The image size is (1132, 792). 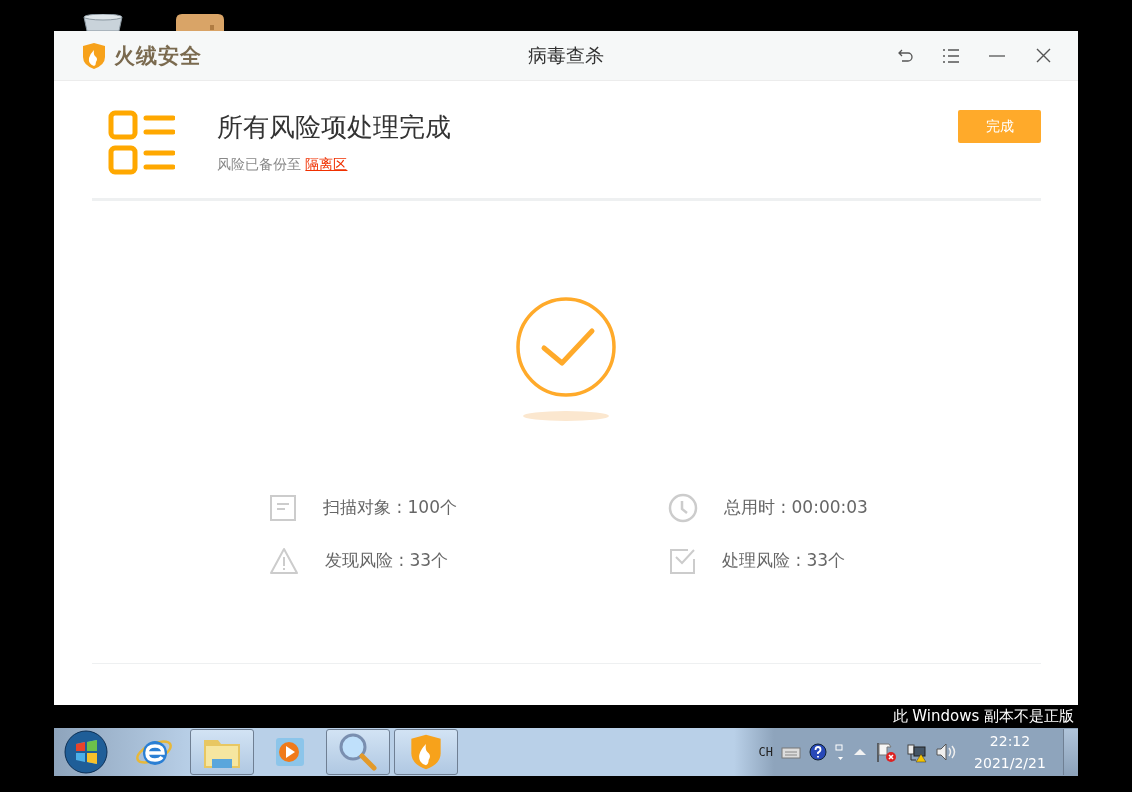 I want to click on clock: 22:12 2021/2/21, so click(x=1010, y=752).